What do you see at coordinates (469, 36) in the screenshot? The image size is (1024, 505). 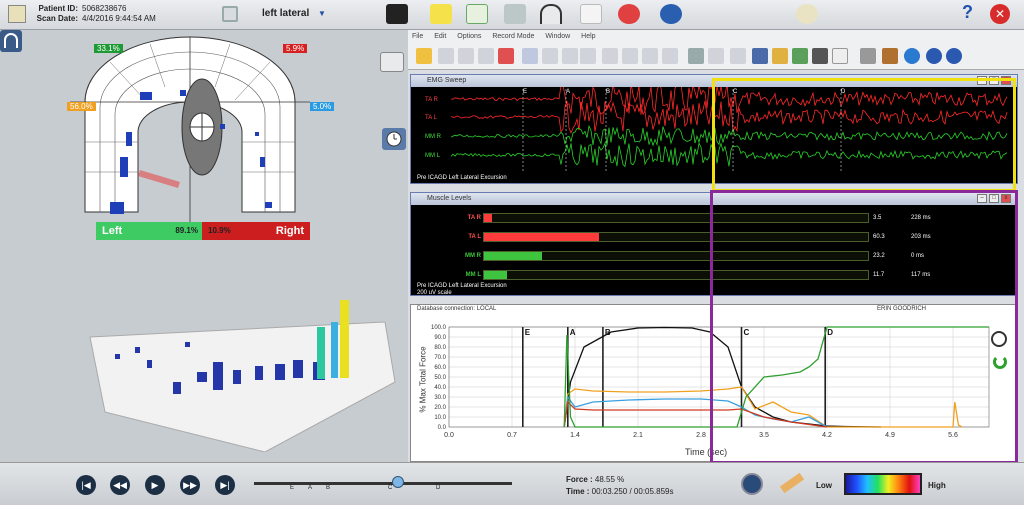 I see `menu-options: Options` at bounding box center [469, 36].